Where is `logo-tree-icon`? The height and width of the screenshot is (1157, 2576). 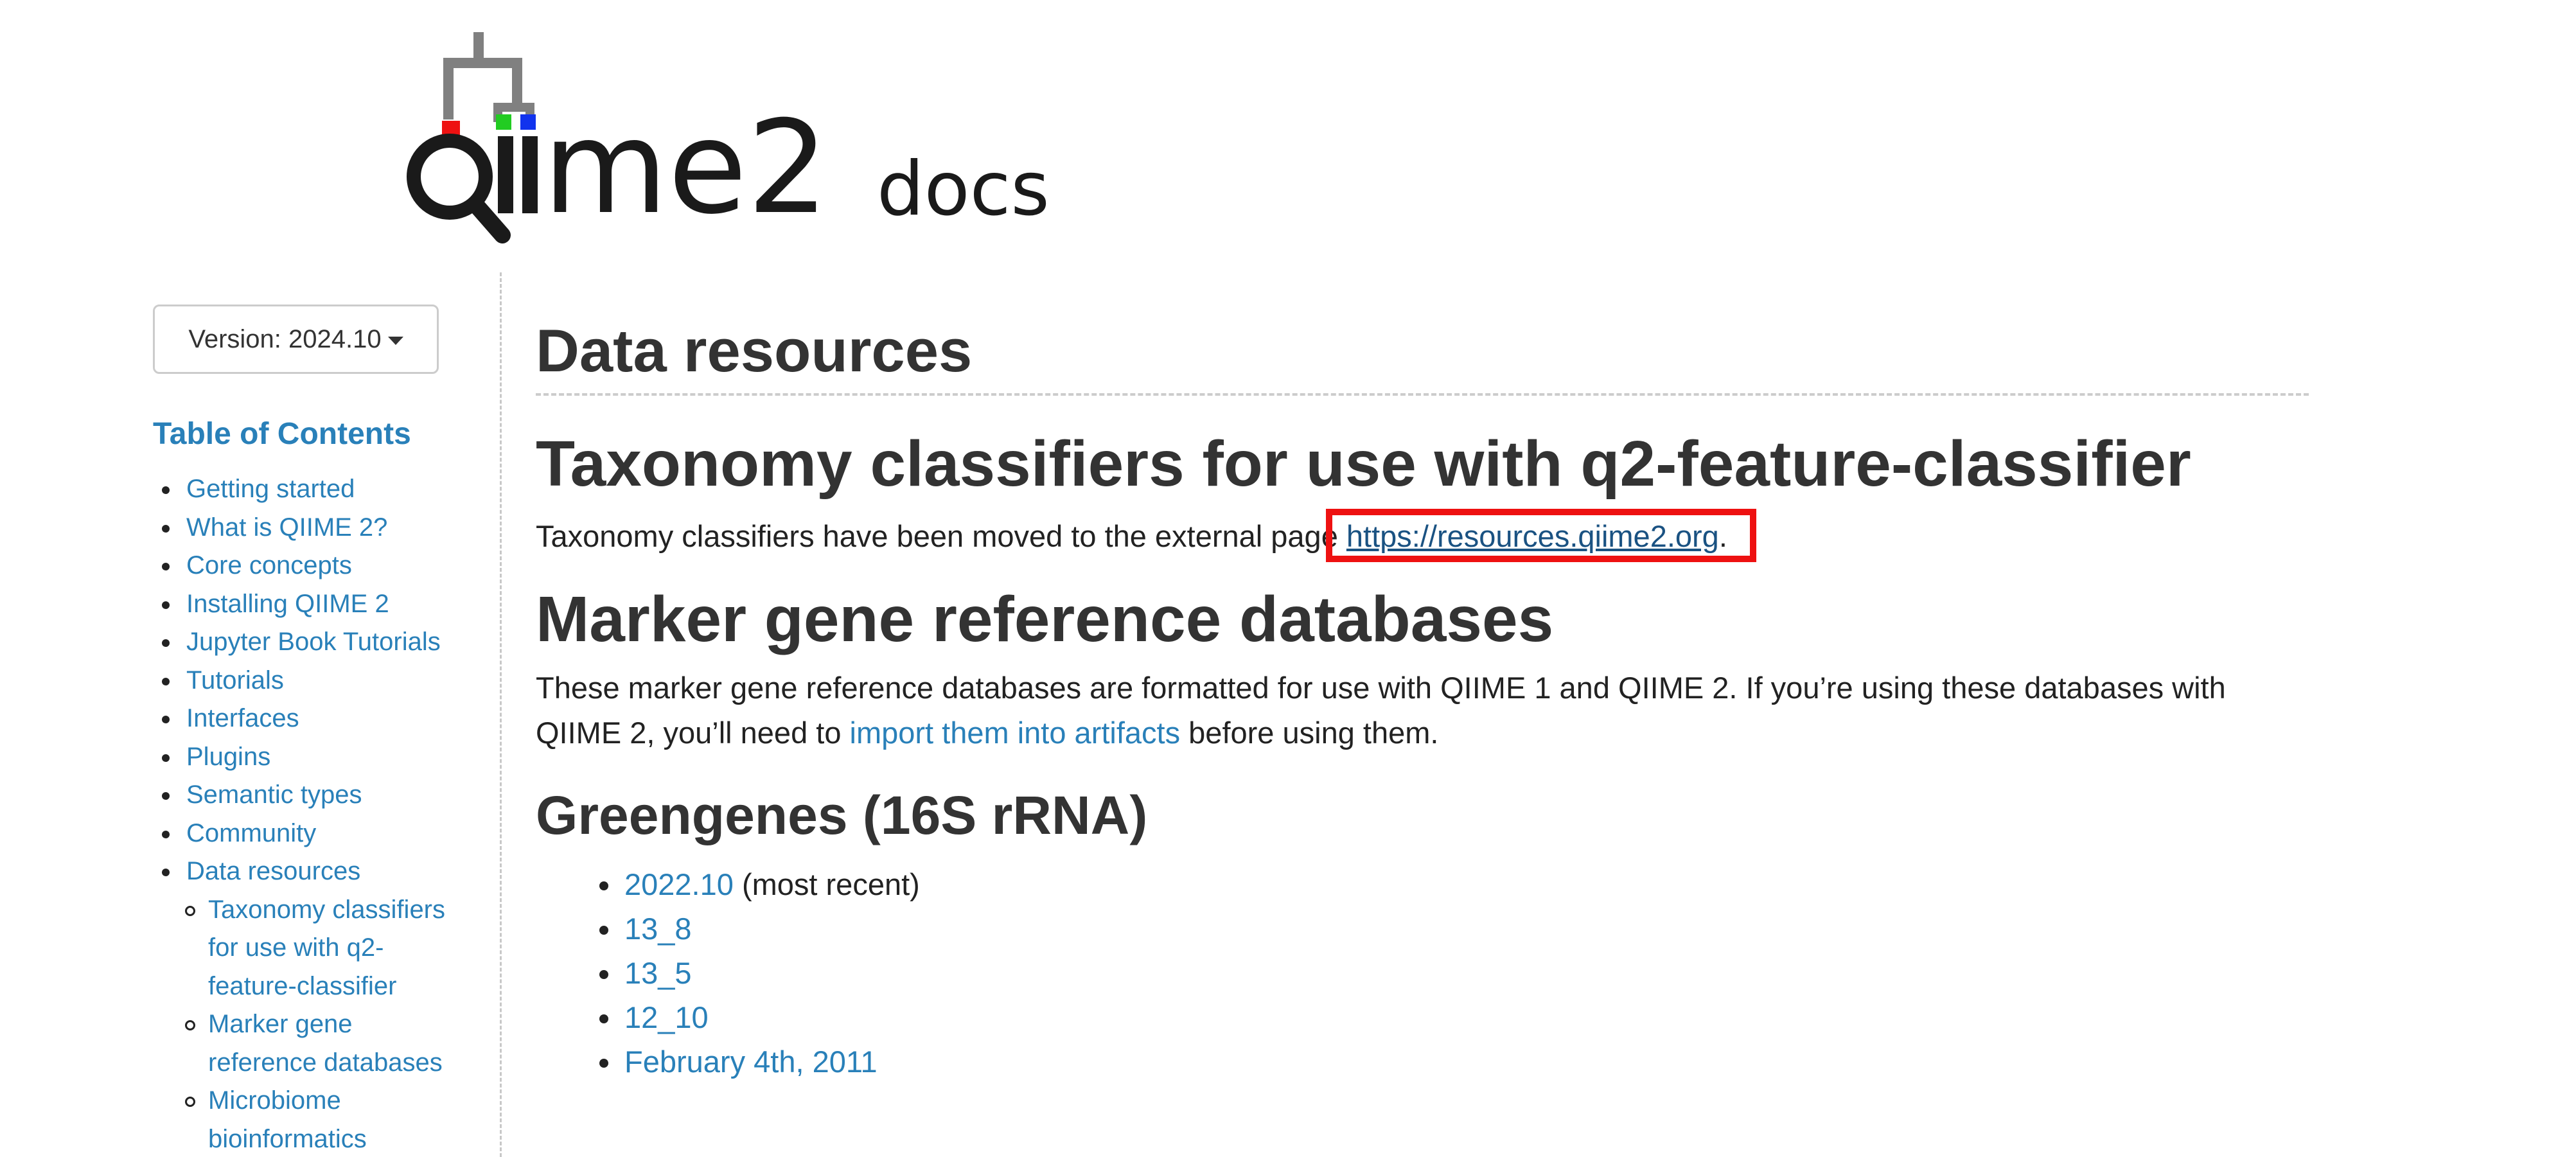
logo-tree-icon is located at coordinates (489, 85).